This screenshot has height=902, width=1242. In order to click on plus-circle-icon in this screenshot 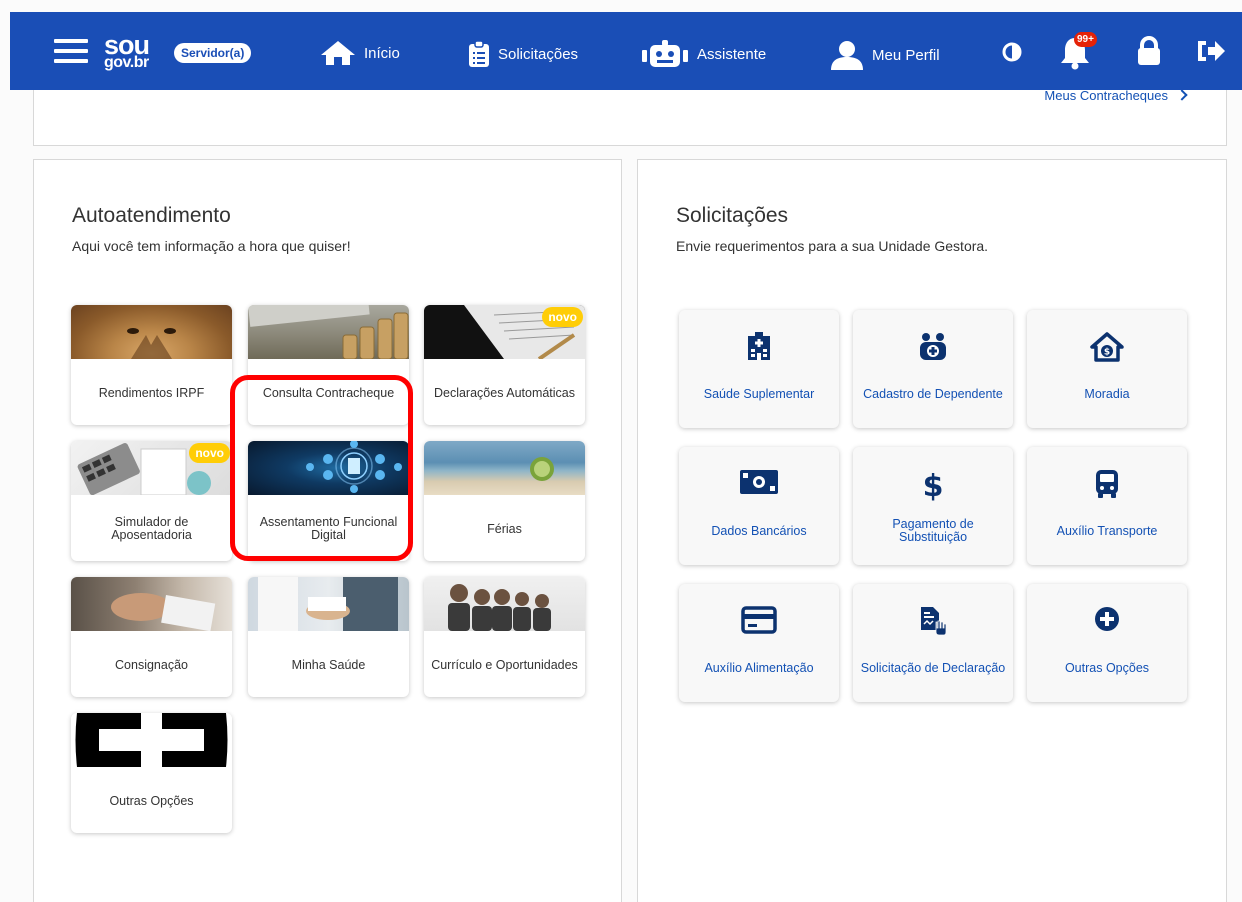, I will do `click(1107, 619)`.